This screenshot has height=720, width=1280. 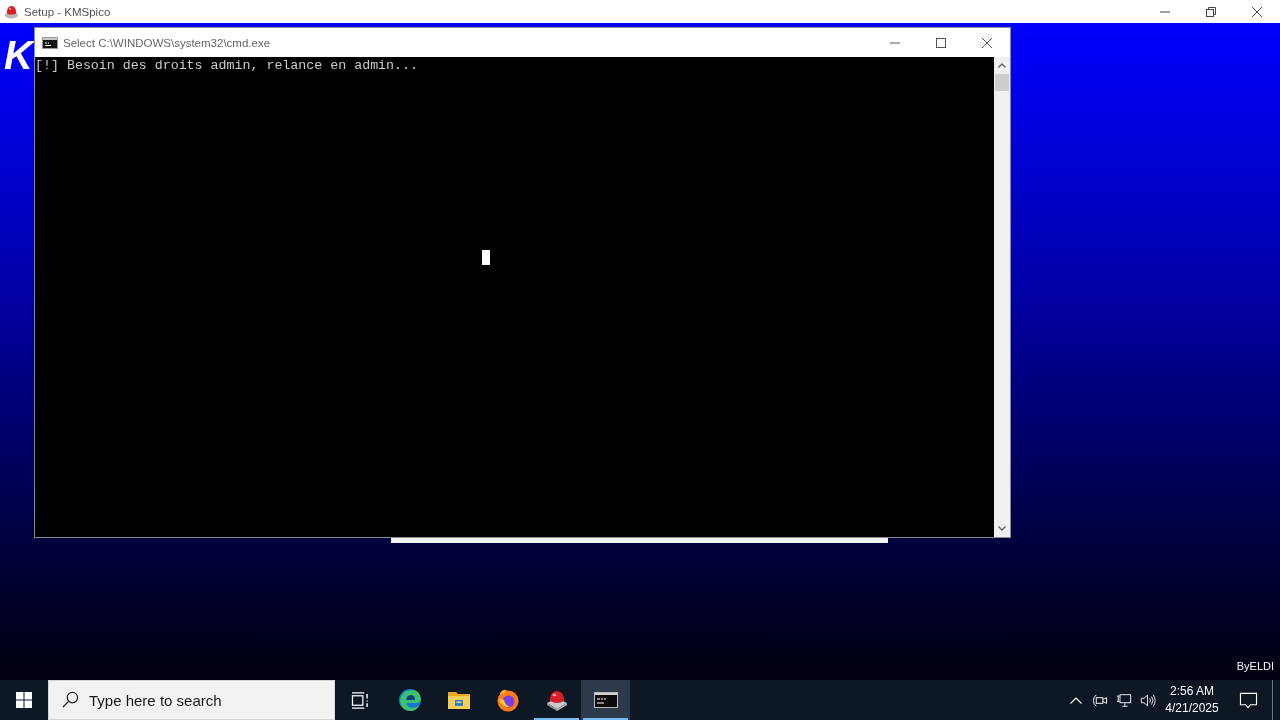 I want to click on maximize-icon, so click(x=941, y=42).